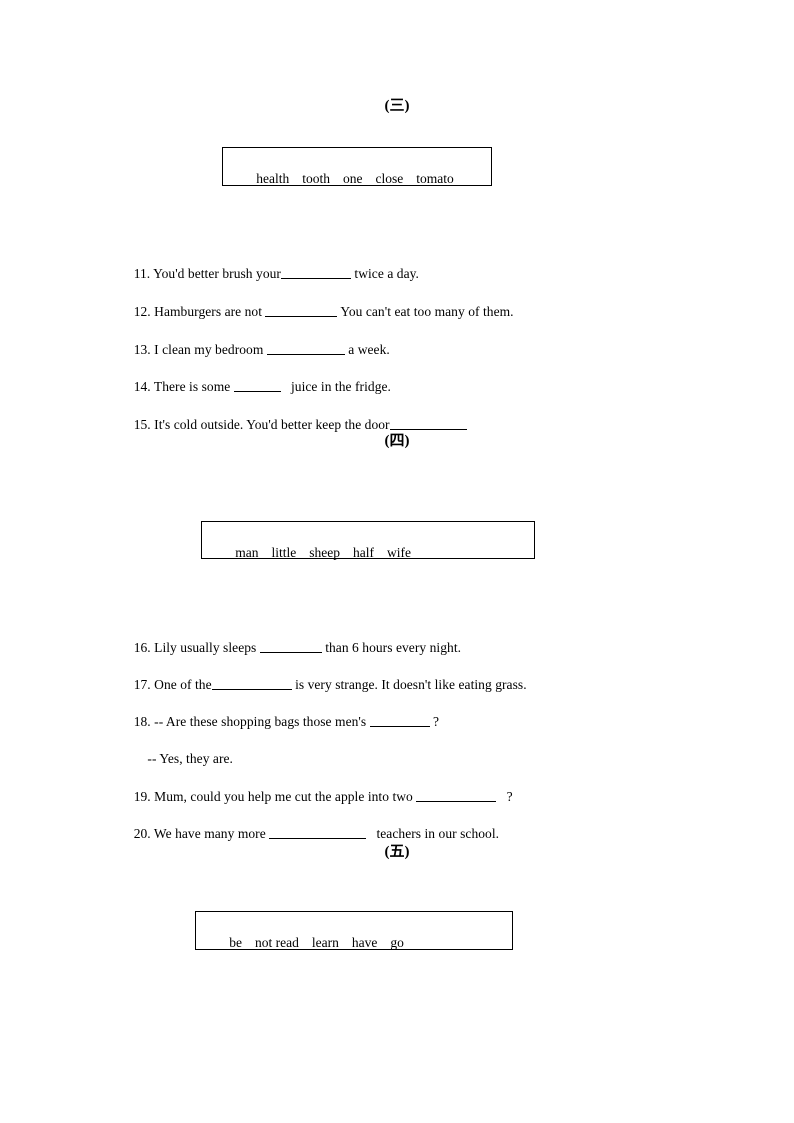 The height and width of the screenshot is (1123, 794). What do you see at coordinates (316, 178) in the screenshot?
I see `word-bank-item: tooth` at bounding box center [316, 178].